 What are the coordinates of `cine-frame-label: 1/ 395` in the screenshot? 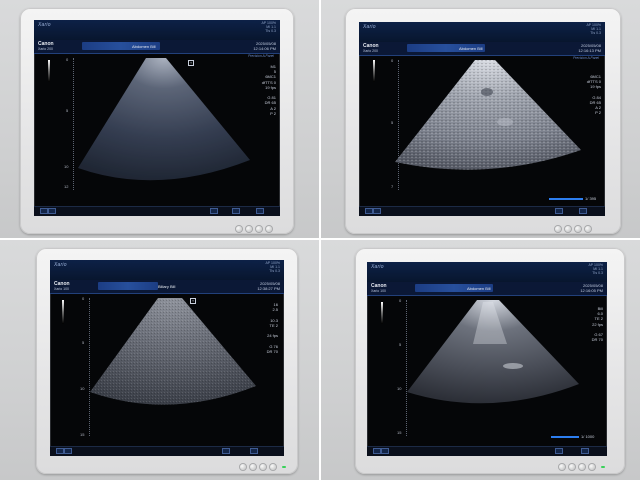 It's located at (591, 198).